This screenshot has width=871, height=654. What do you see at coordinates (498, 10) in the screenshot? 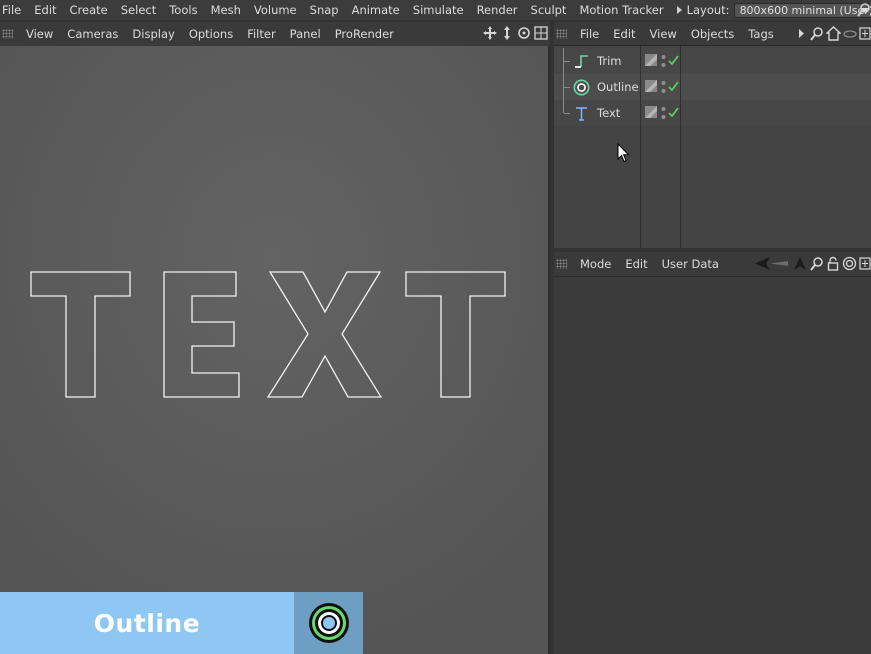
I see `menu-render: Render` at bounding box center [498, 10].